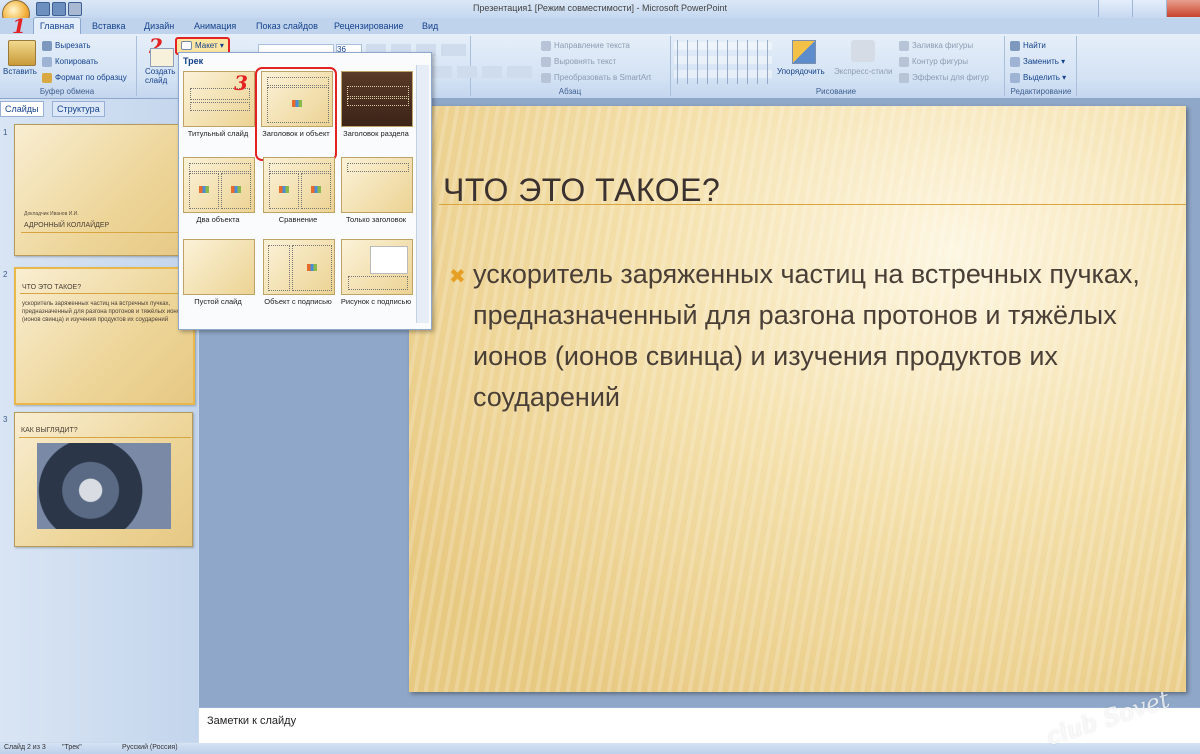  What do you see at coordinates (1015, 78) in the screenshot?
I see `cursor-icon` at bounding box center [1015, 78].